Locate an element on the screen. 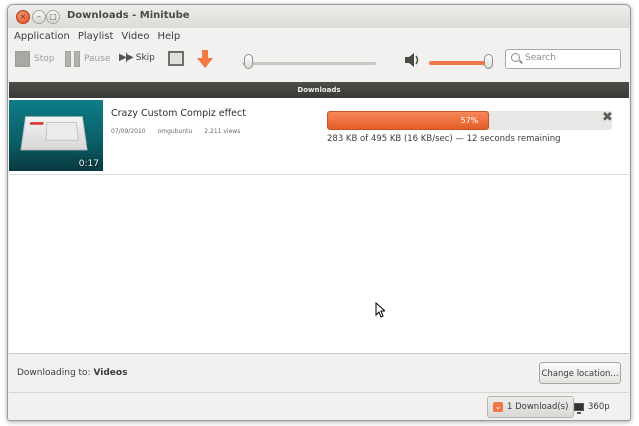  title-bar: × – □ Downloads - Minitube is located at coordinates (319, 16).